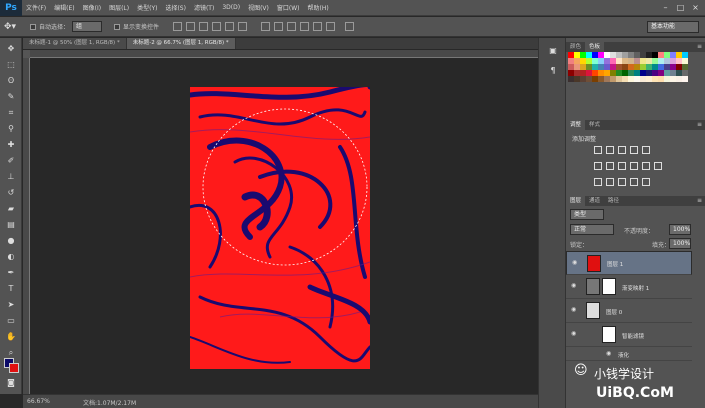 The width and height of the screenshot is (705, 408). Describe the element at coordinates (11, 257) in the screenshot. I see `dodge-icon: ◐` at that location.